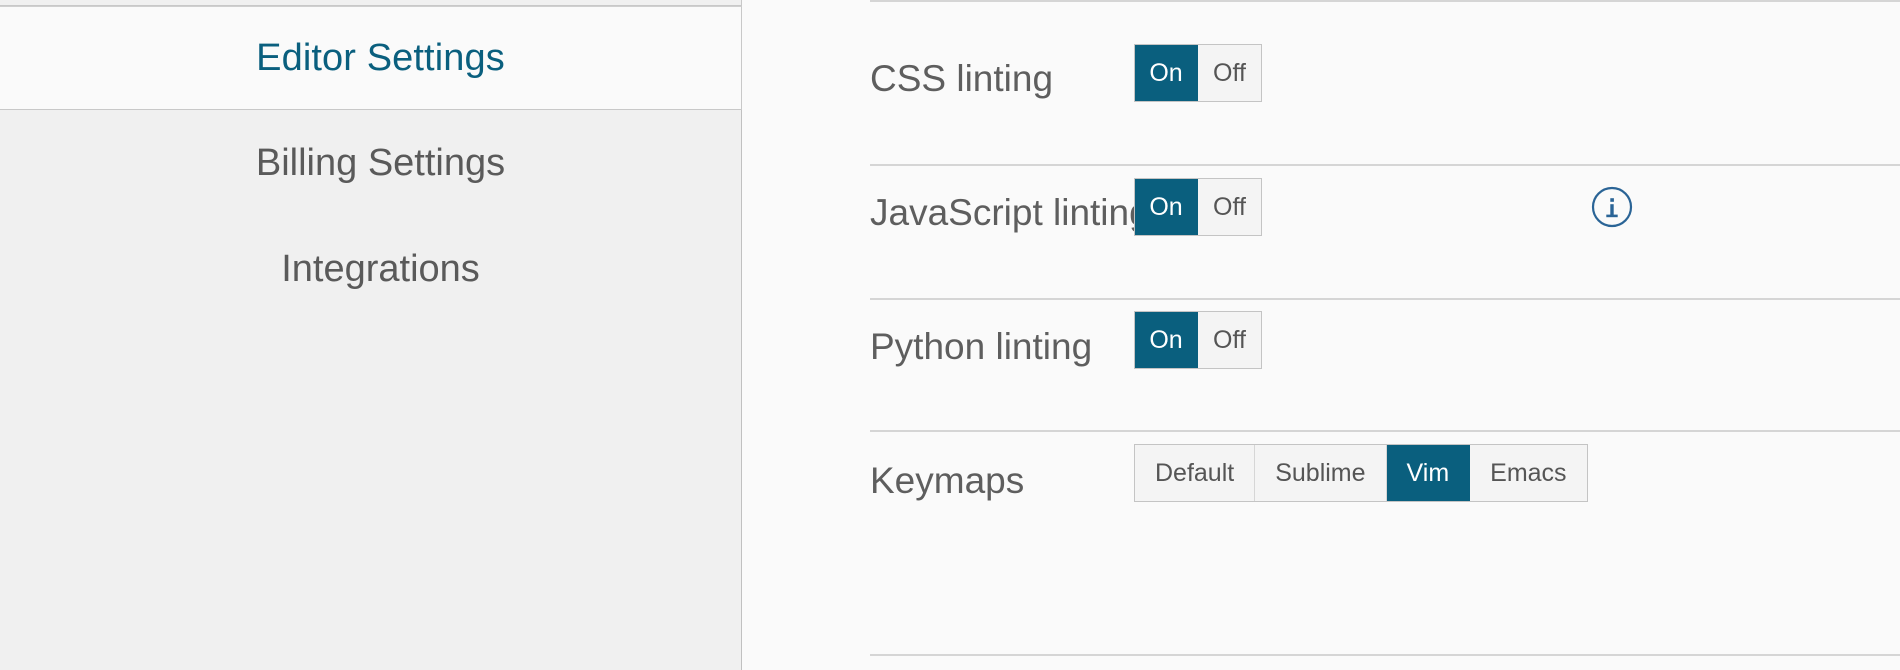 Image resolution: width=1900 pixels, height=670 pixels. I want to click on row-divider-bottom, so click(1385, 655).